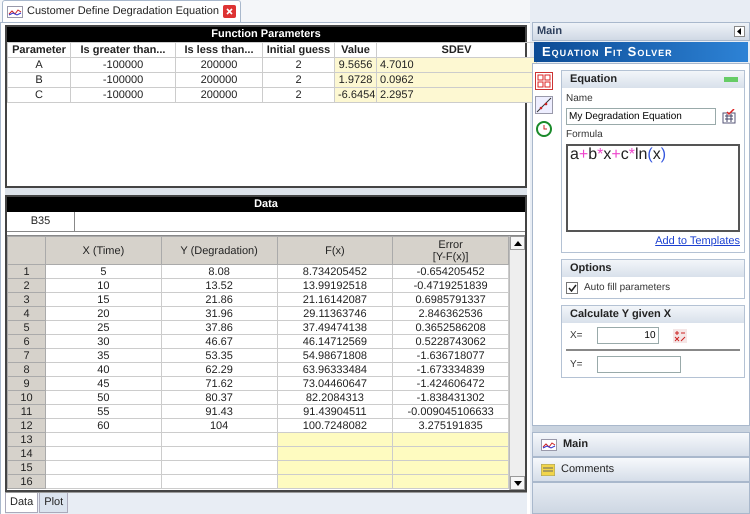 The width and height of the screenshot is (750, 514). Describe the element at coordinates (53, 503) in the screenshot. I see `sheet-tab: Plot` at that location.